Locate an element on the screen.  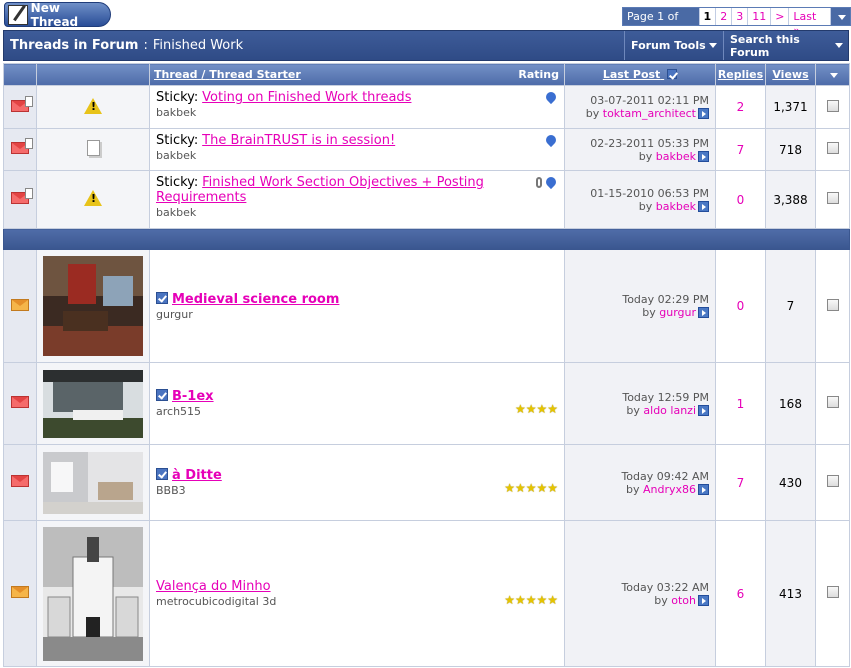
replies-cell: 7 is located at coordinates (740, 482).